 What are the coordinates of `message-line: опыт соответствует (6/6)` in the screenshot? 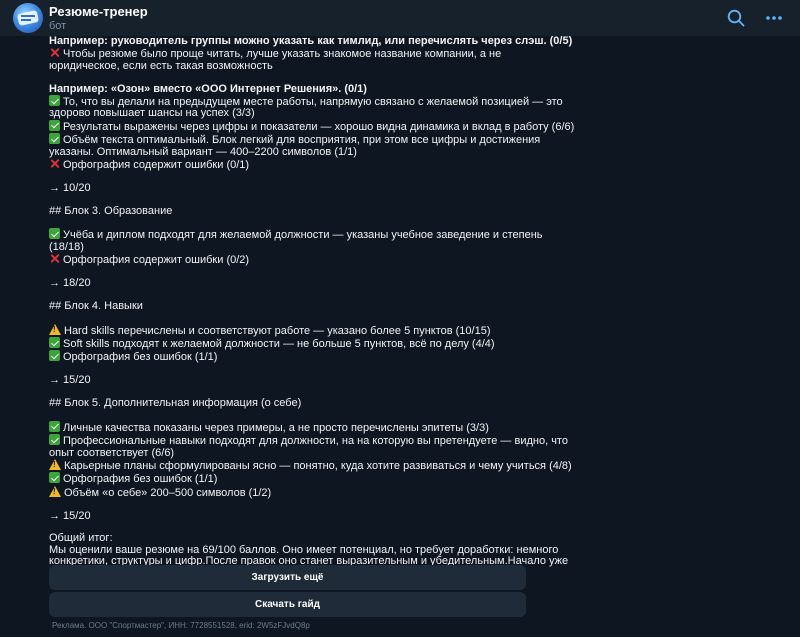 It's located at (289, 452).